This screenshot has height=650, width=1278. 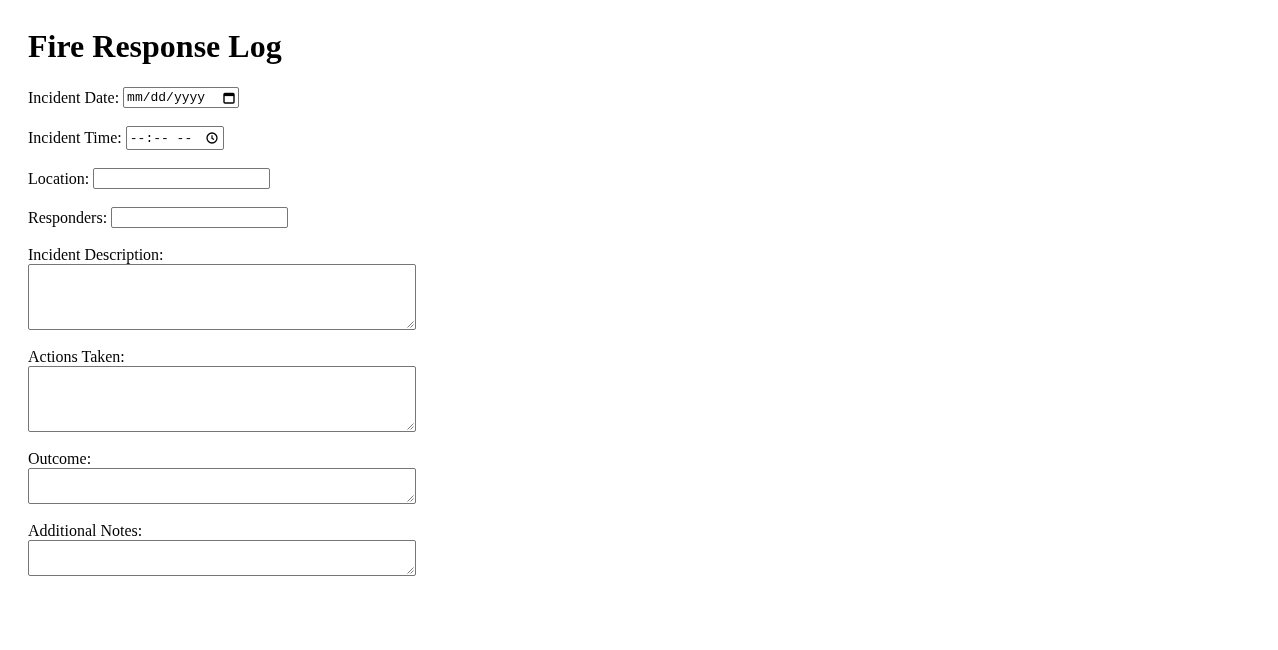 I want to click on field-label: Location:, so click(x=59, y=178).